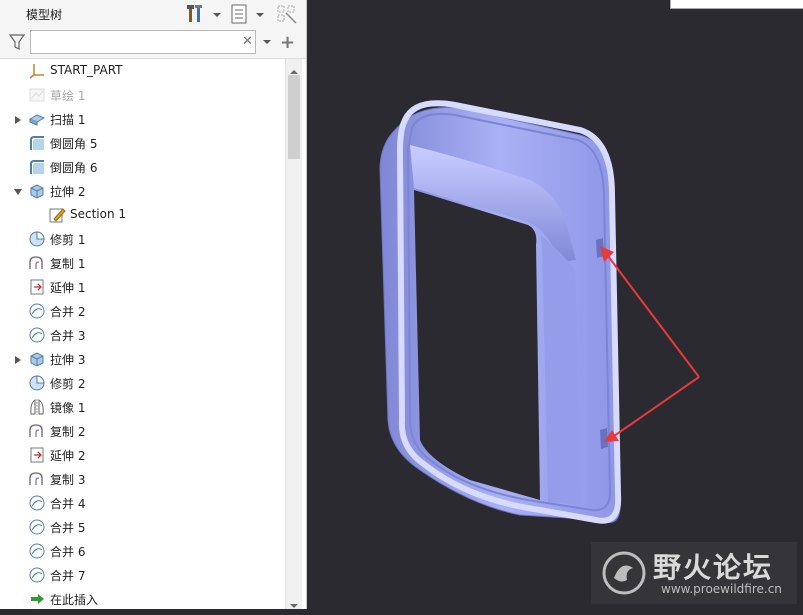  What do you see at coordinates (68, 120) in the screenshot?
I see `tree-item-label: 扫描 1` at bounding box center [68, 120].